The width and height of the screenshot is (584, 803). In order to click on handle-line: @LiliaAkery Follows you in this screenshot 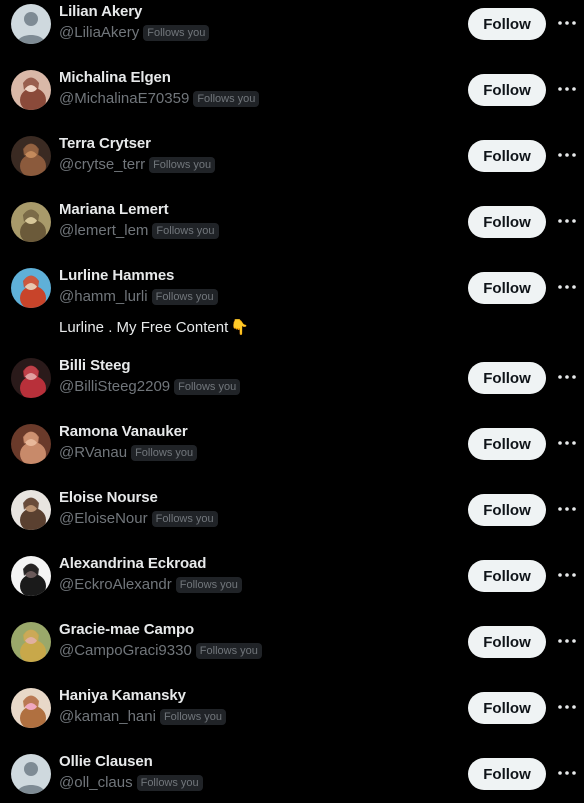, I will do `click(134, 32)`.